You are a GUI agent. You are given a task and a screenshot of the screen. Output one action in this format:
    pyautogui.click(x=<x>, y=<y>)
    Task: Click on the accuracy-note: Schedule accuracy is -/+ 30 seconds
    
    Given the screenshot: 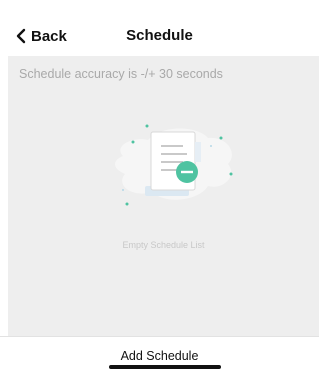 What is the action you would take?
    pyautogui.click(x=121, y=74)
    